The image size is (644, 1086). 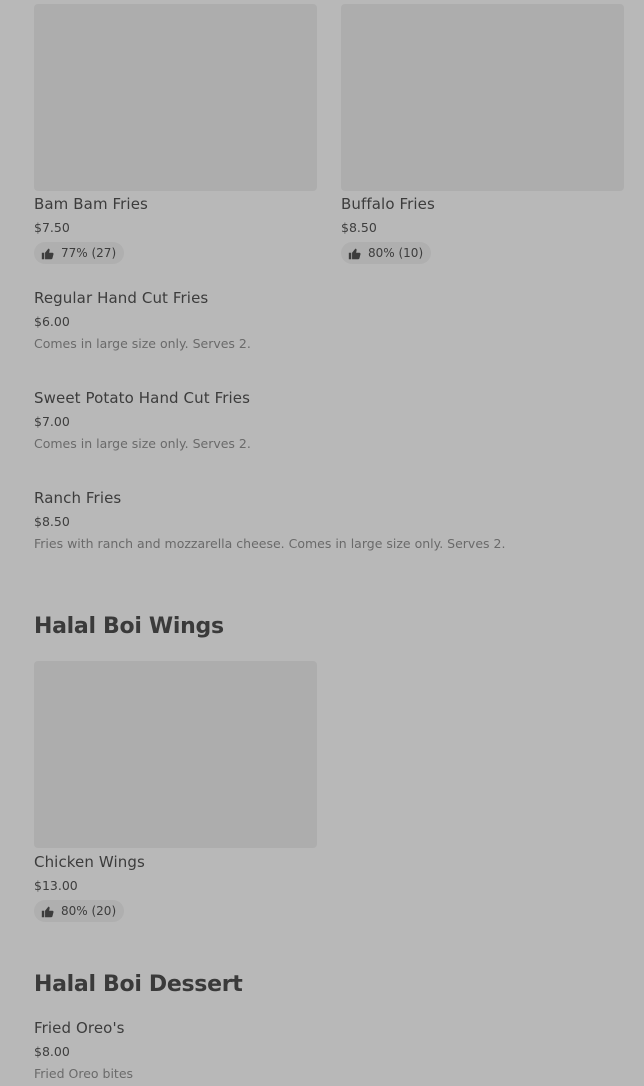 What do you see at coordinates (52, 227) in the screenshot?
I see `item-price: $7.50` at bounding box center [52, 227].